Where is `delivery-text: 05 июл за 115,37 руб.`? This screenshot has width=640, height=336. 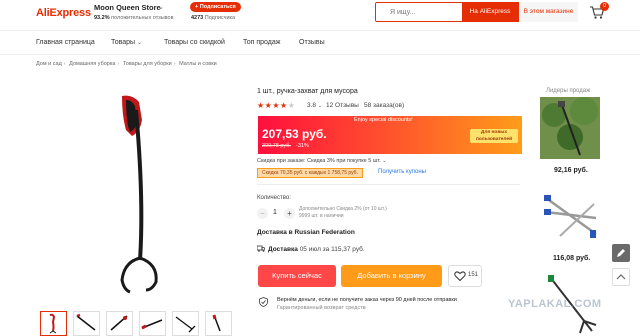
delivery-text: 05 июл за 115,37 руб. is located at coordinates (332, 249).